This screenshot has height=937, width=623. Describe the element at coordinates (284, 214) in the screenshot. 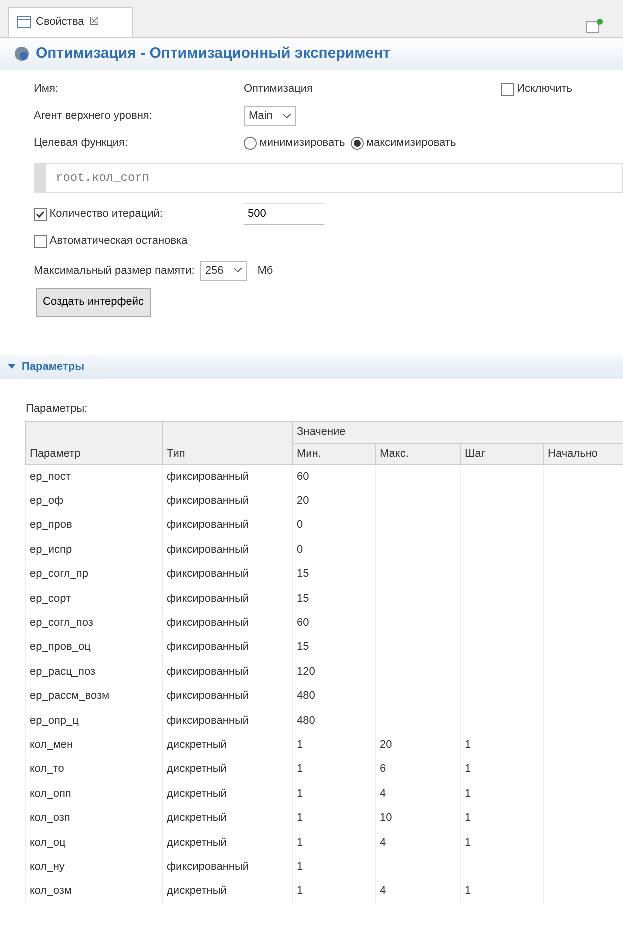

I see `iterations-field: 500` at that location.